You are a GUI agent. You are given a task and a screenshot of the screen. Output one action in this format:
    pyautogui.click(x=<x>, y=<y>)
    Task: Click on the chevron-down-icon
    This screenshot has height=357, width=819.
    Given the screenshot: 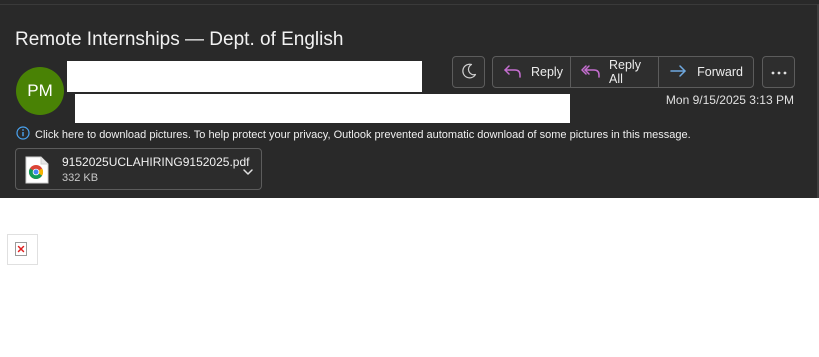 What is the action you would take?
    pyautogui.click(x=248, y=173)
    